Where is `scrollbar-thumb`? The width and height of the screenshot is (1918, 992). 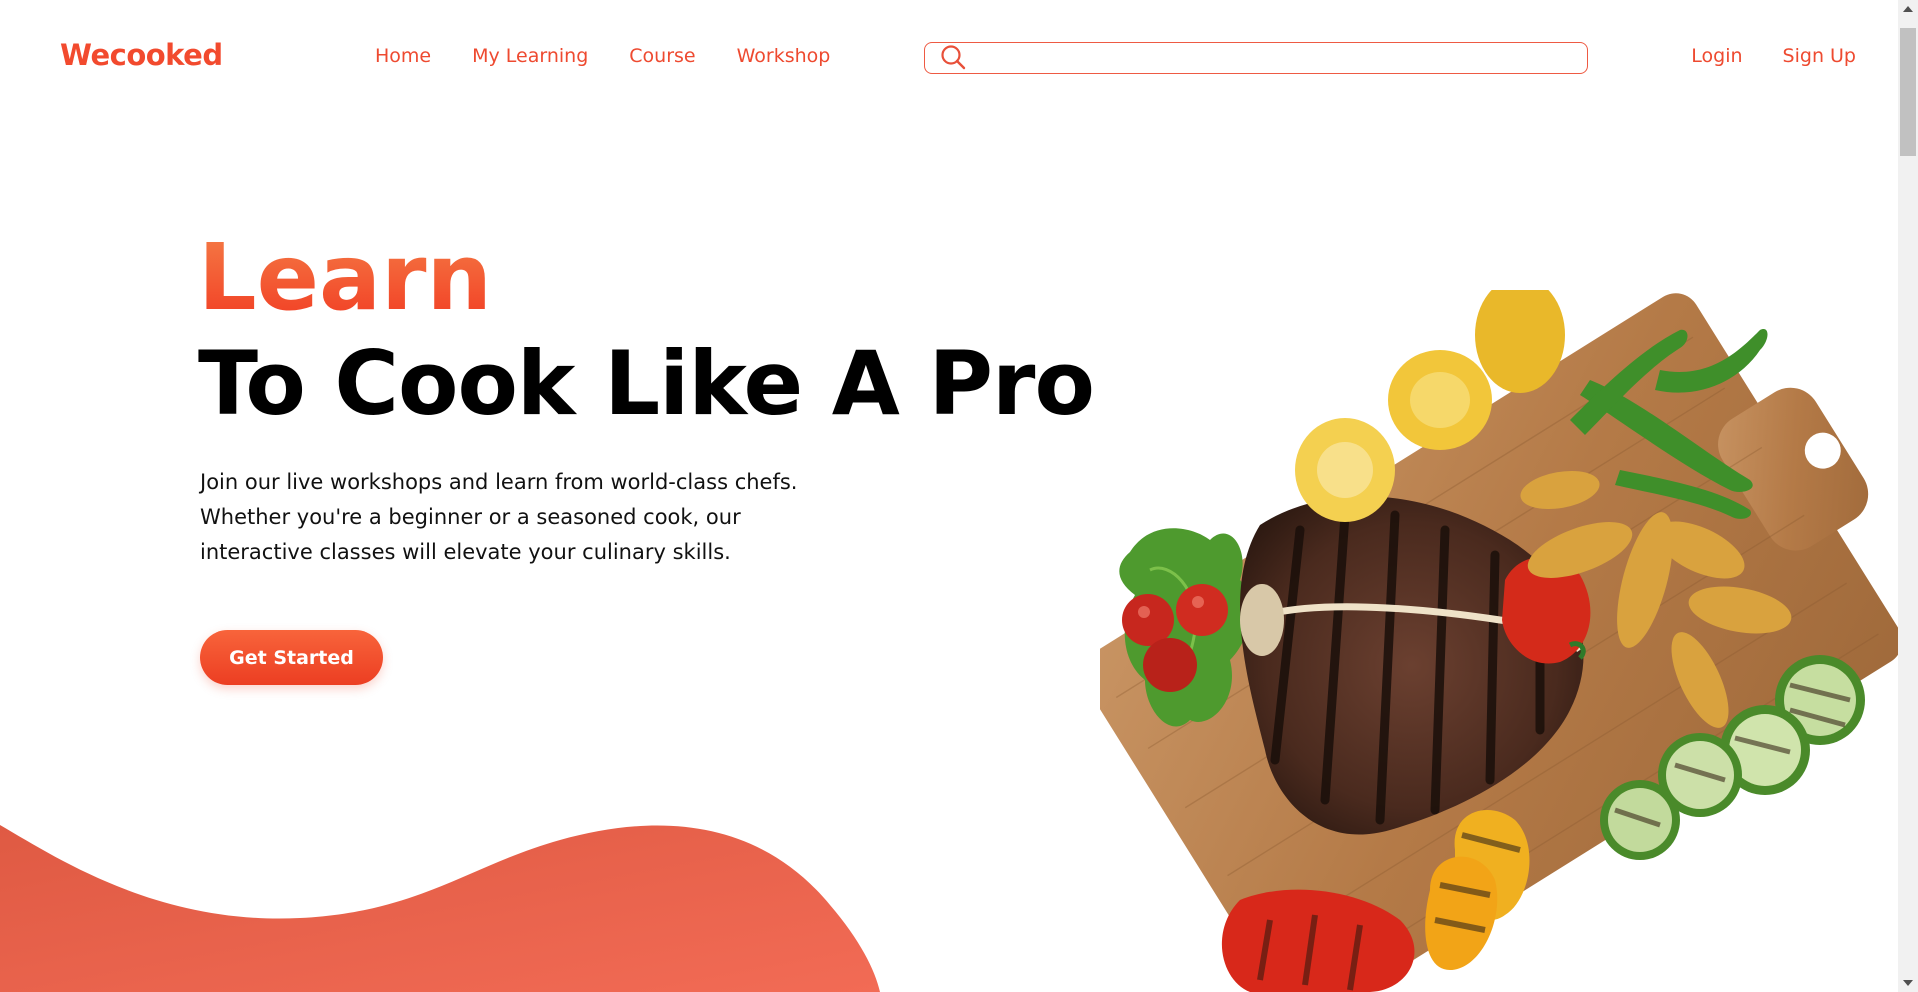 scrollbar-thumb is located at coordinates (1908, 92).